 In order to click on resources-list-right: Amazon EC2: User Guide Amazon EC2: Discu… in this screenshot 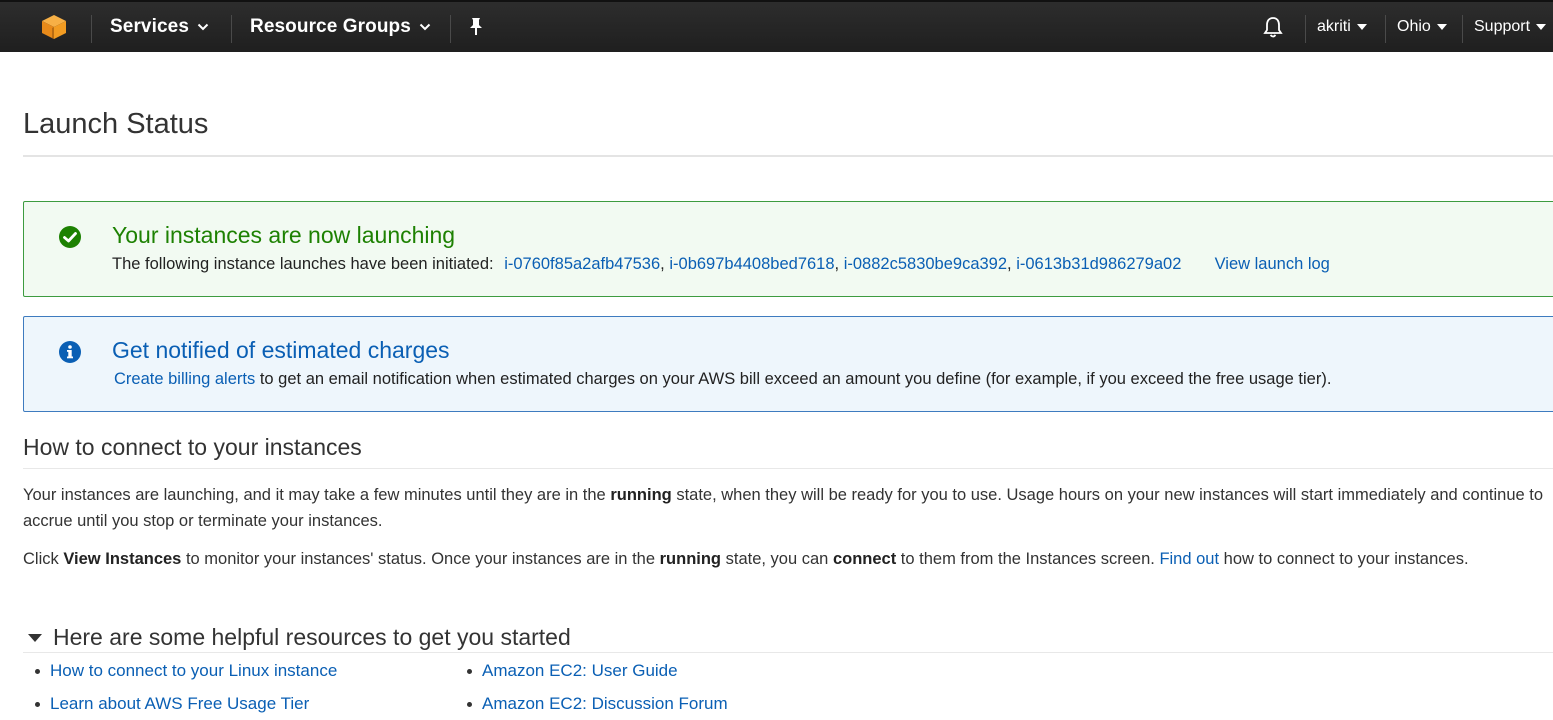, I will do `click(595, 687)`.